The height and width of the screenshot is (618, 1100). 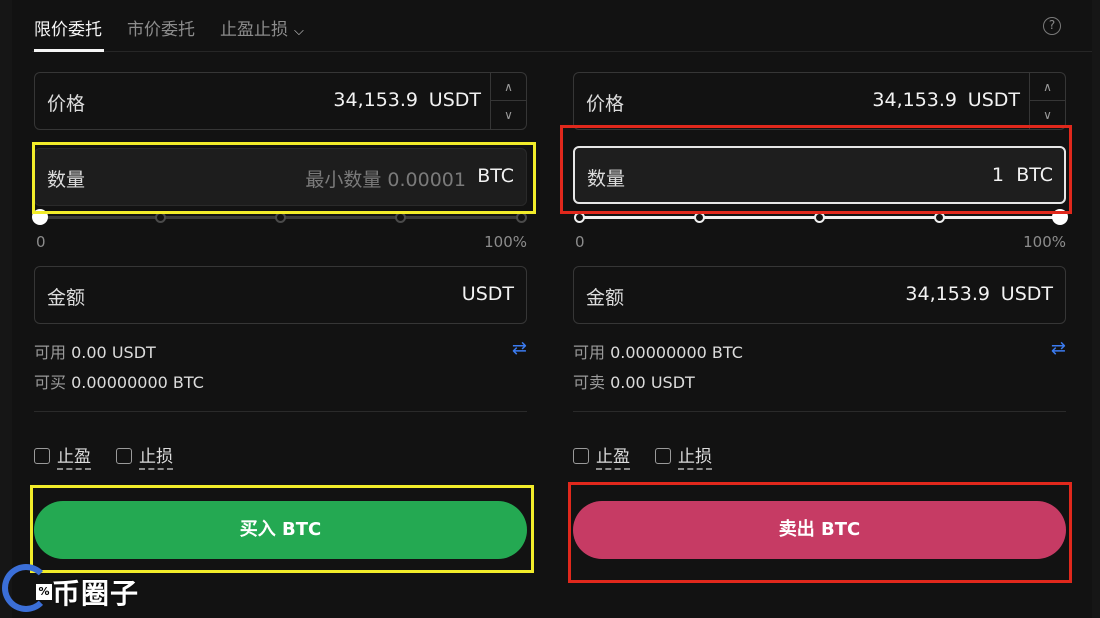 What do you see at coordinates (993, 100) in the screenshot?
I see `sell-price-unit: USDT` at bounding box center [993, 100].